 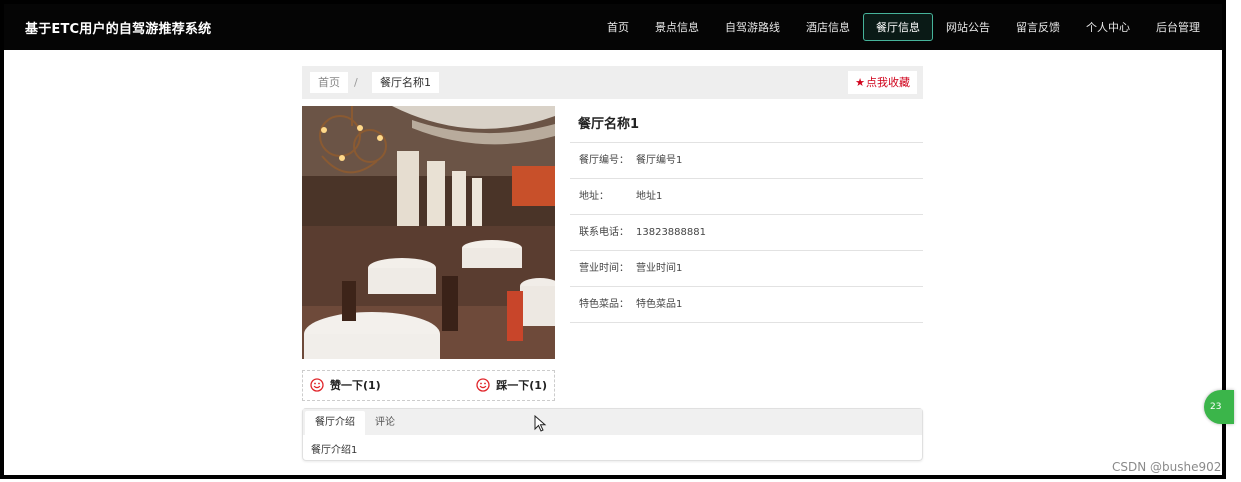 I want to click on dislike-button: 踩一下(1), so click(x=511, y=385).